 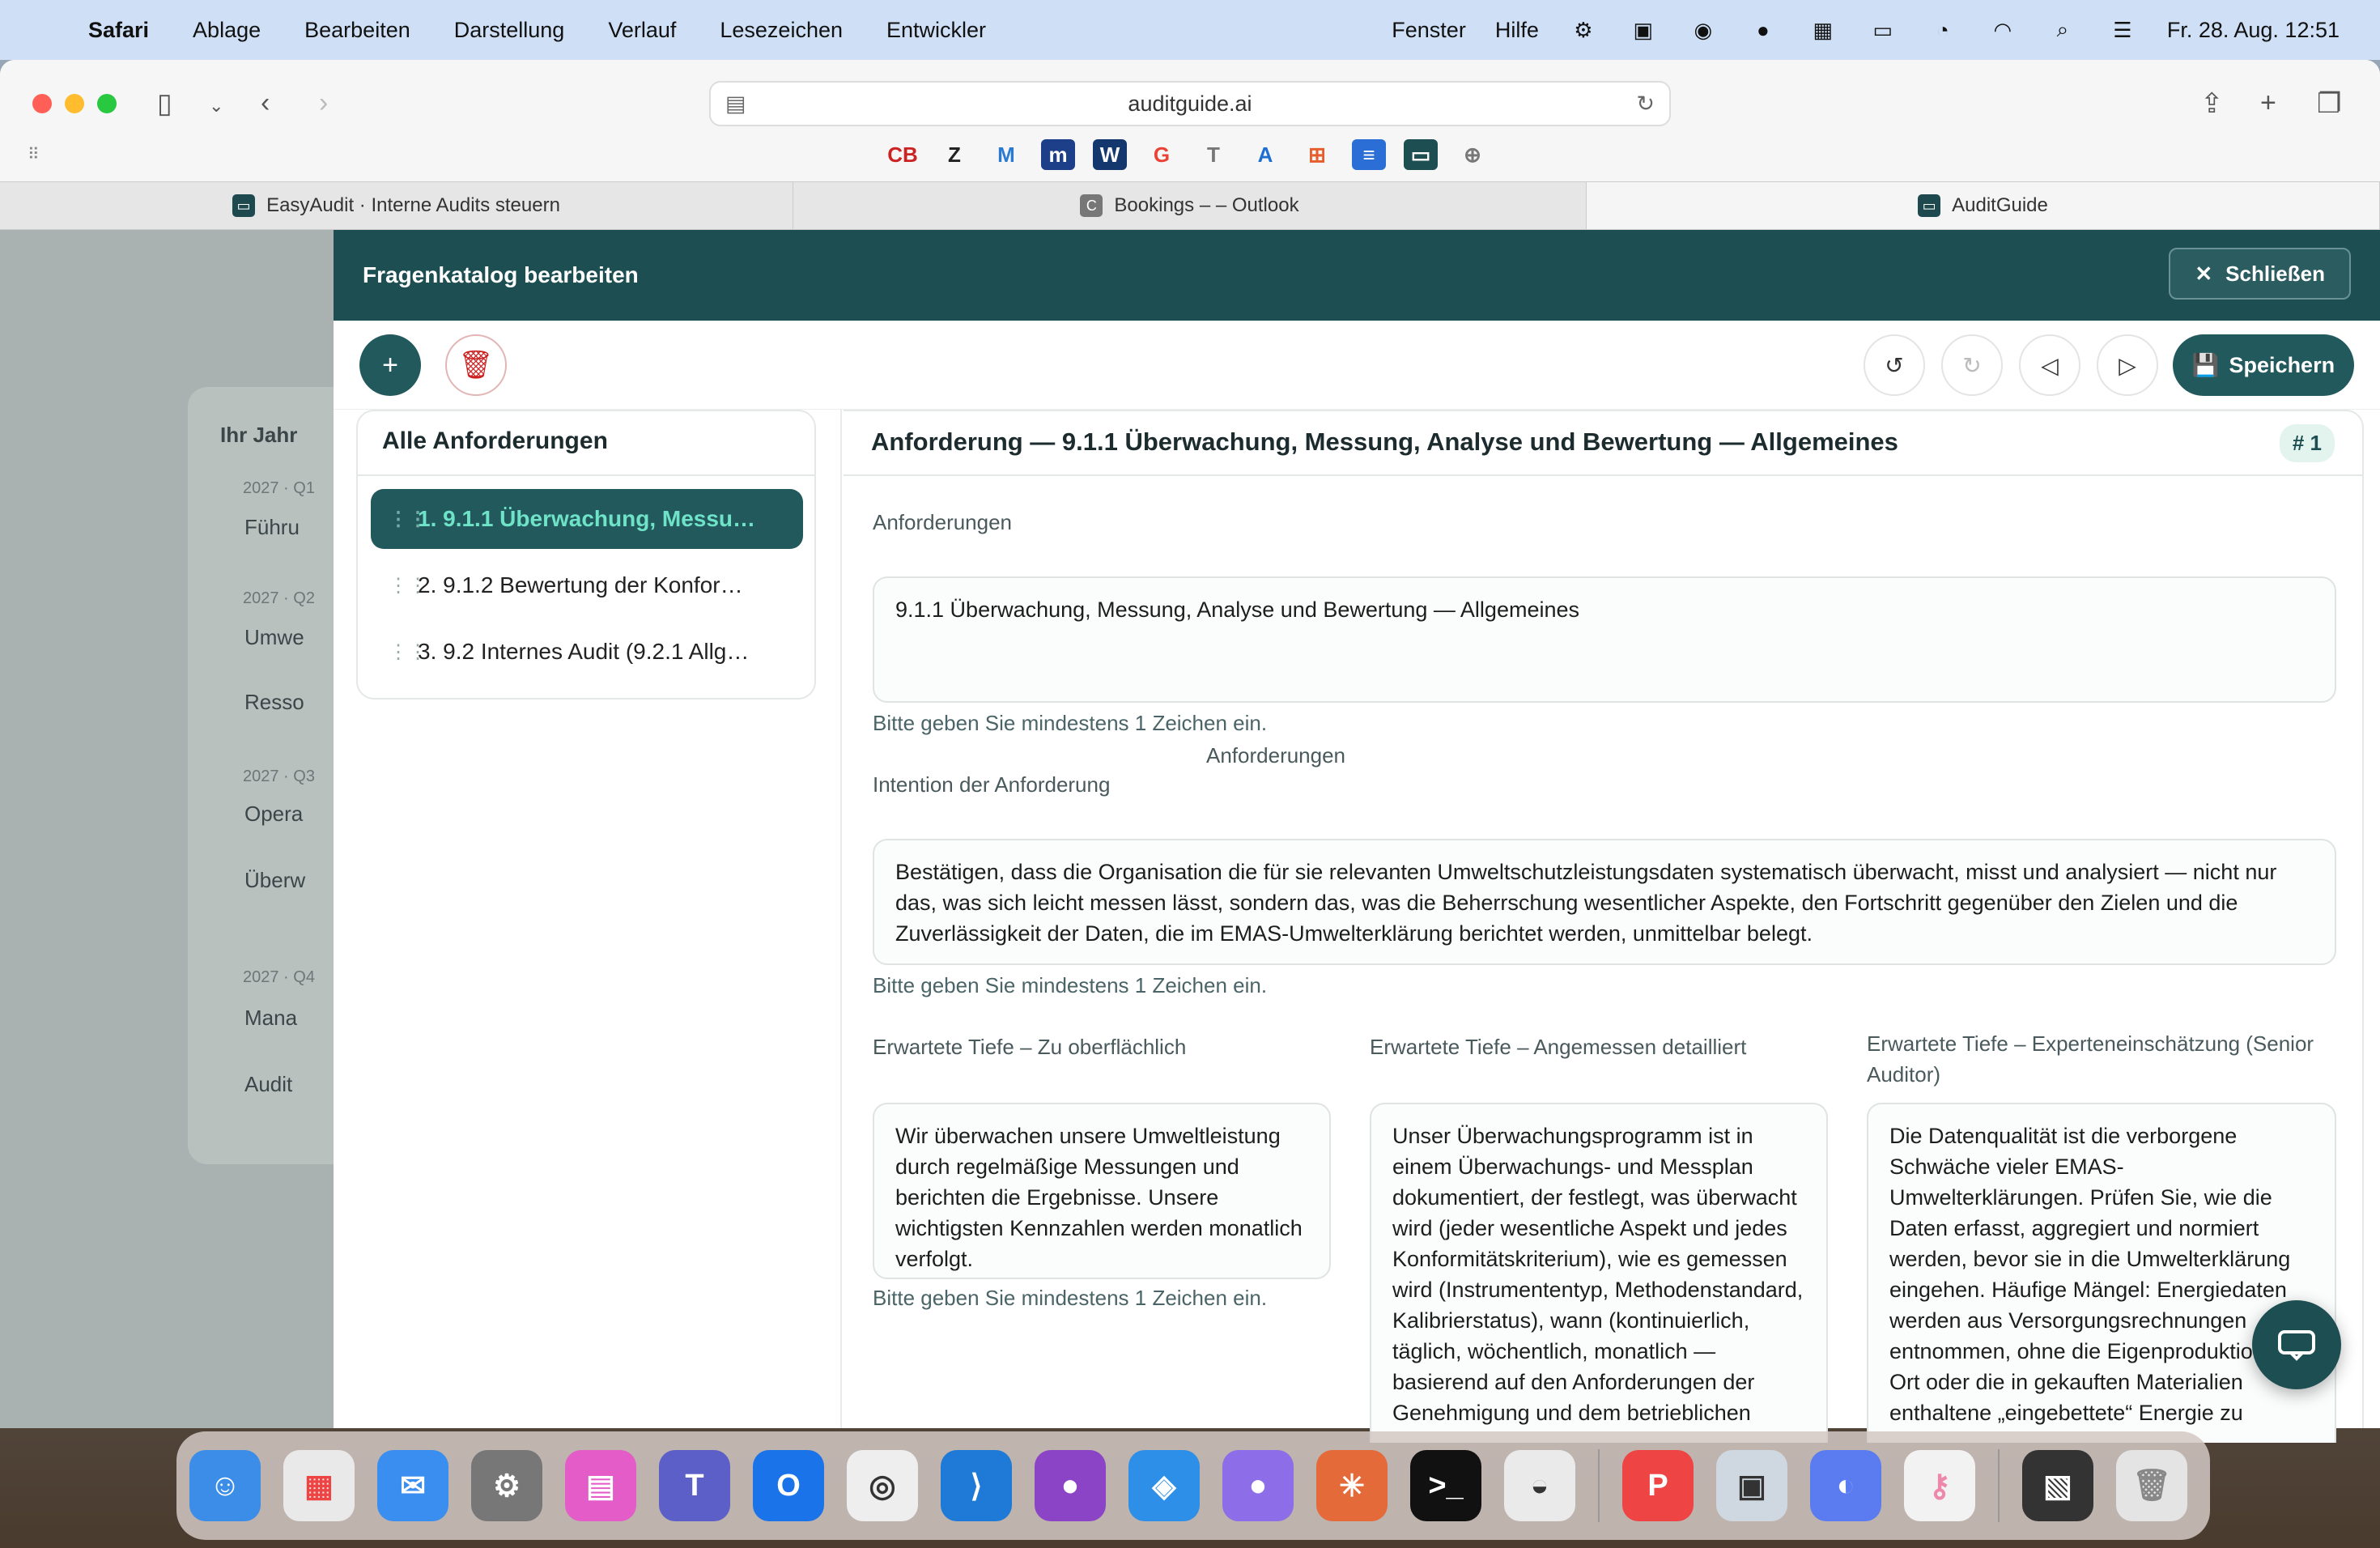 What do you see at coordinates (1265, 155) in the screenshot?
I see `fav-azure-icon: A` at bounding box center [1265, 155].